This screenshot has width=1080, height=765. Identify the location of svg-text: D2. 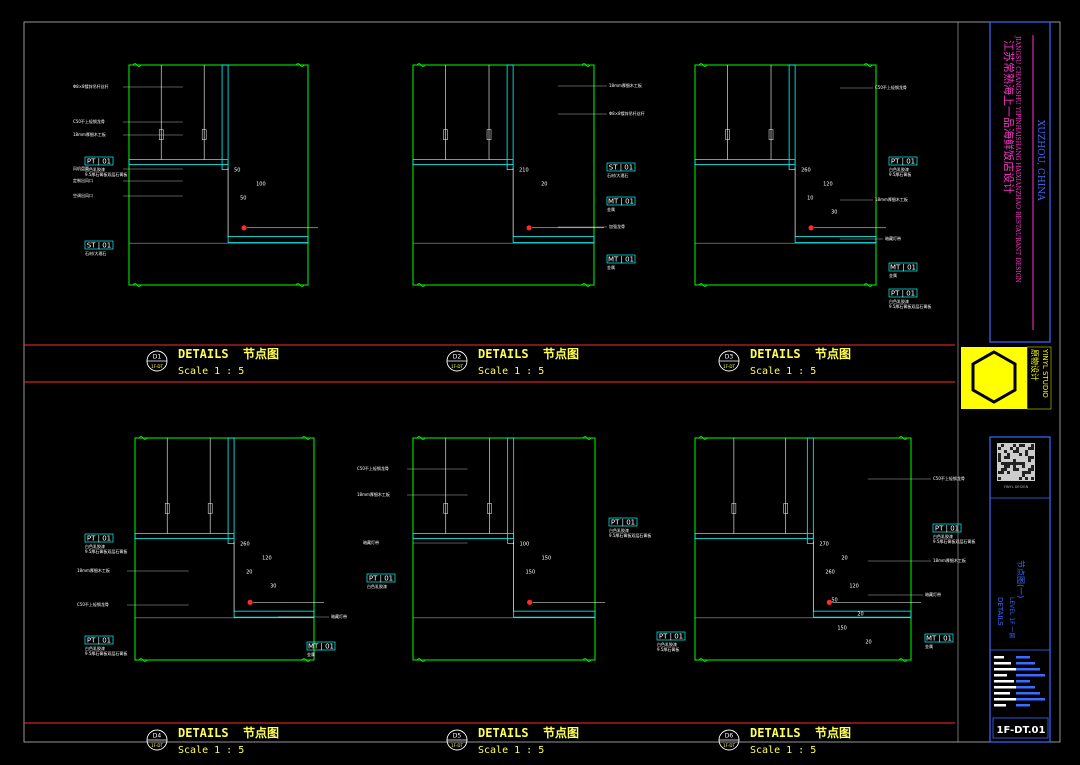
(457, 357).